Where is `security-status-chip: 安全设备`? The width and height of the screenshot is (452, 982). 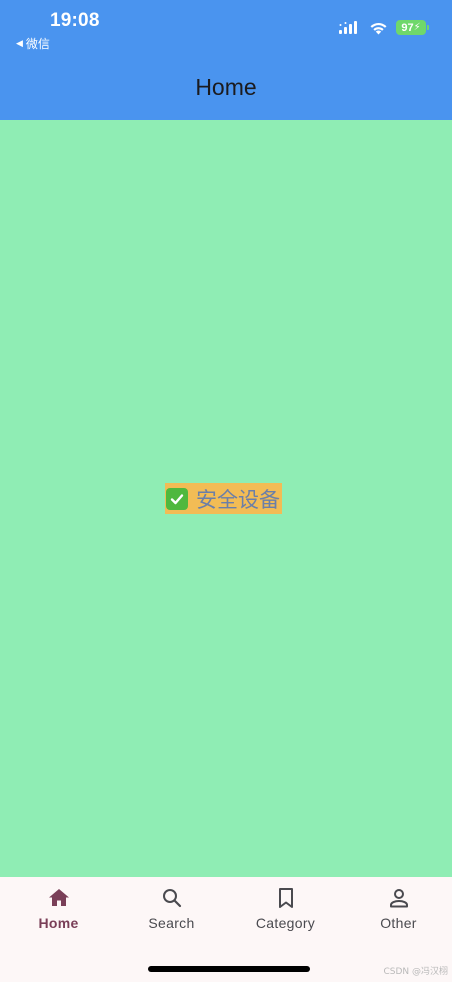 security-status-chip: 安全设备 is located at coordinates (223, 498).